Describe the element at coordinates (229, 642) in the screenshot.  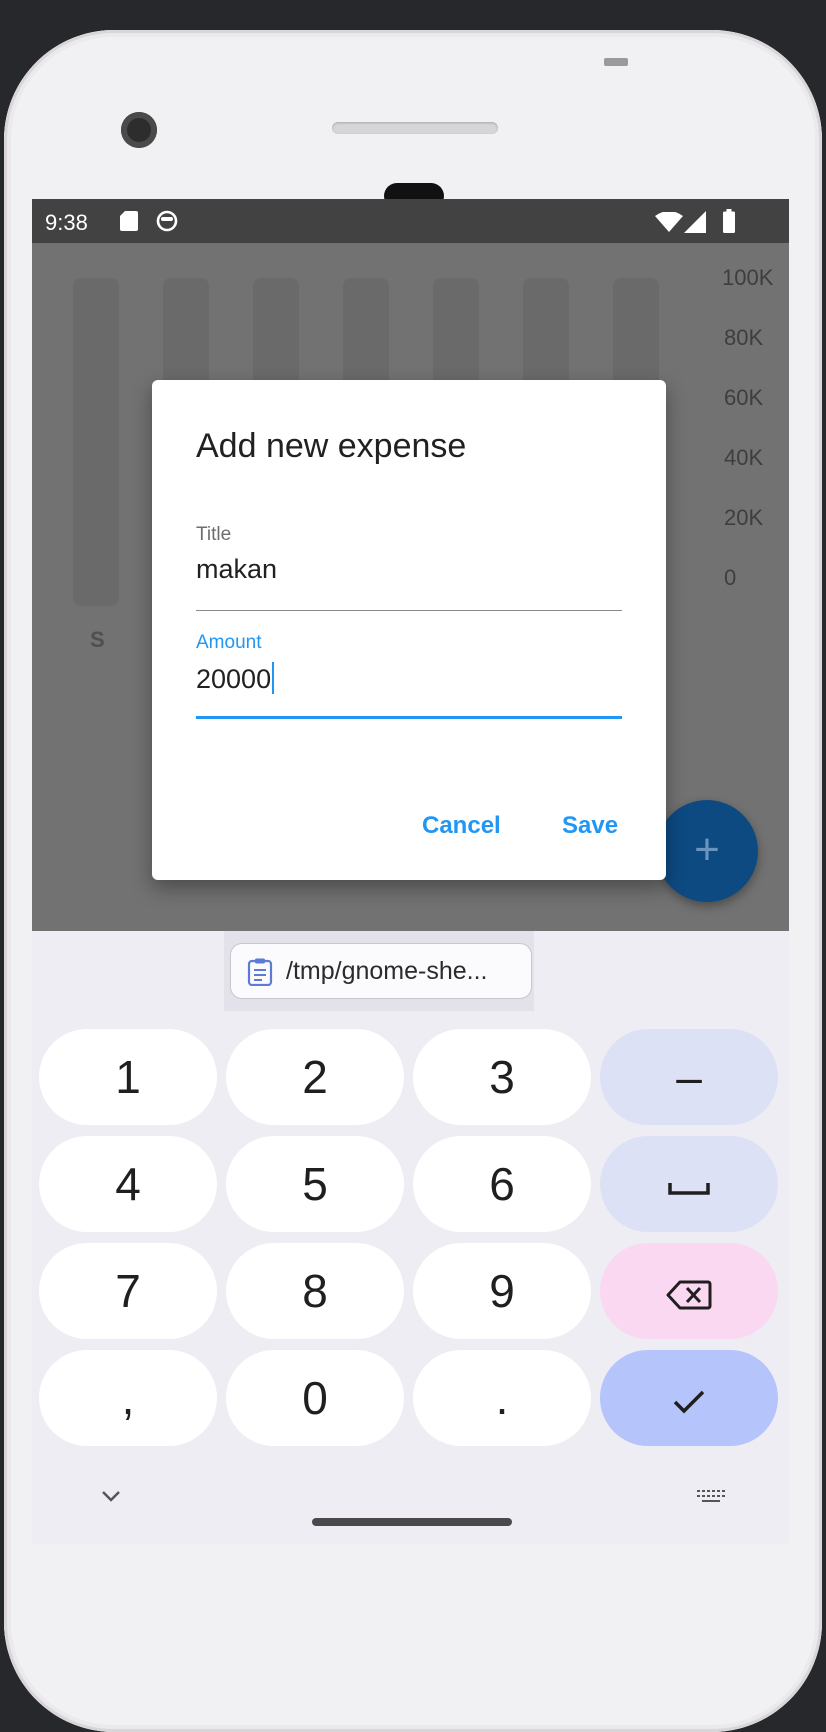
I see `amount-field-label: Amount` at that location.